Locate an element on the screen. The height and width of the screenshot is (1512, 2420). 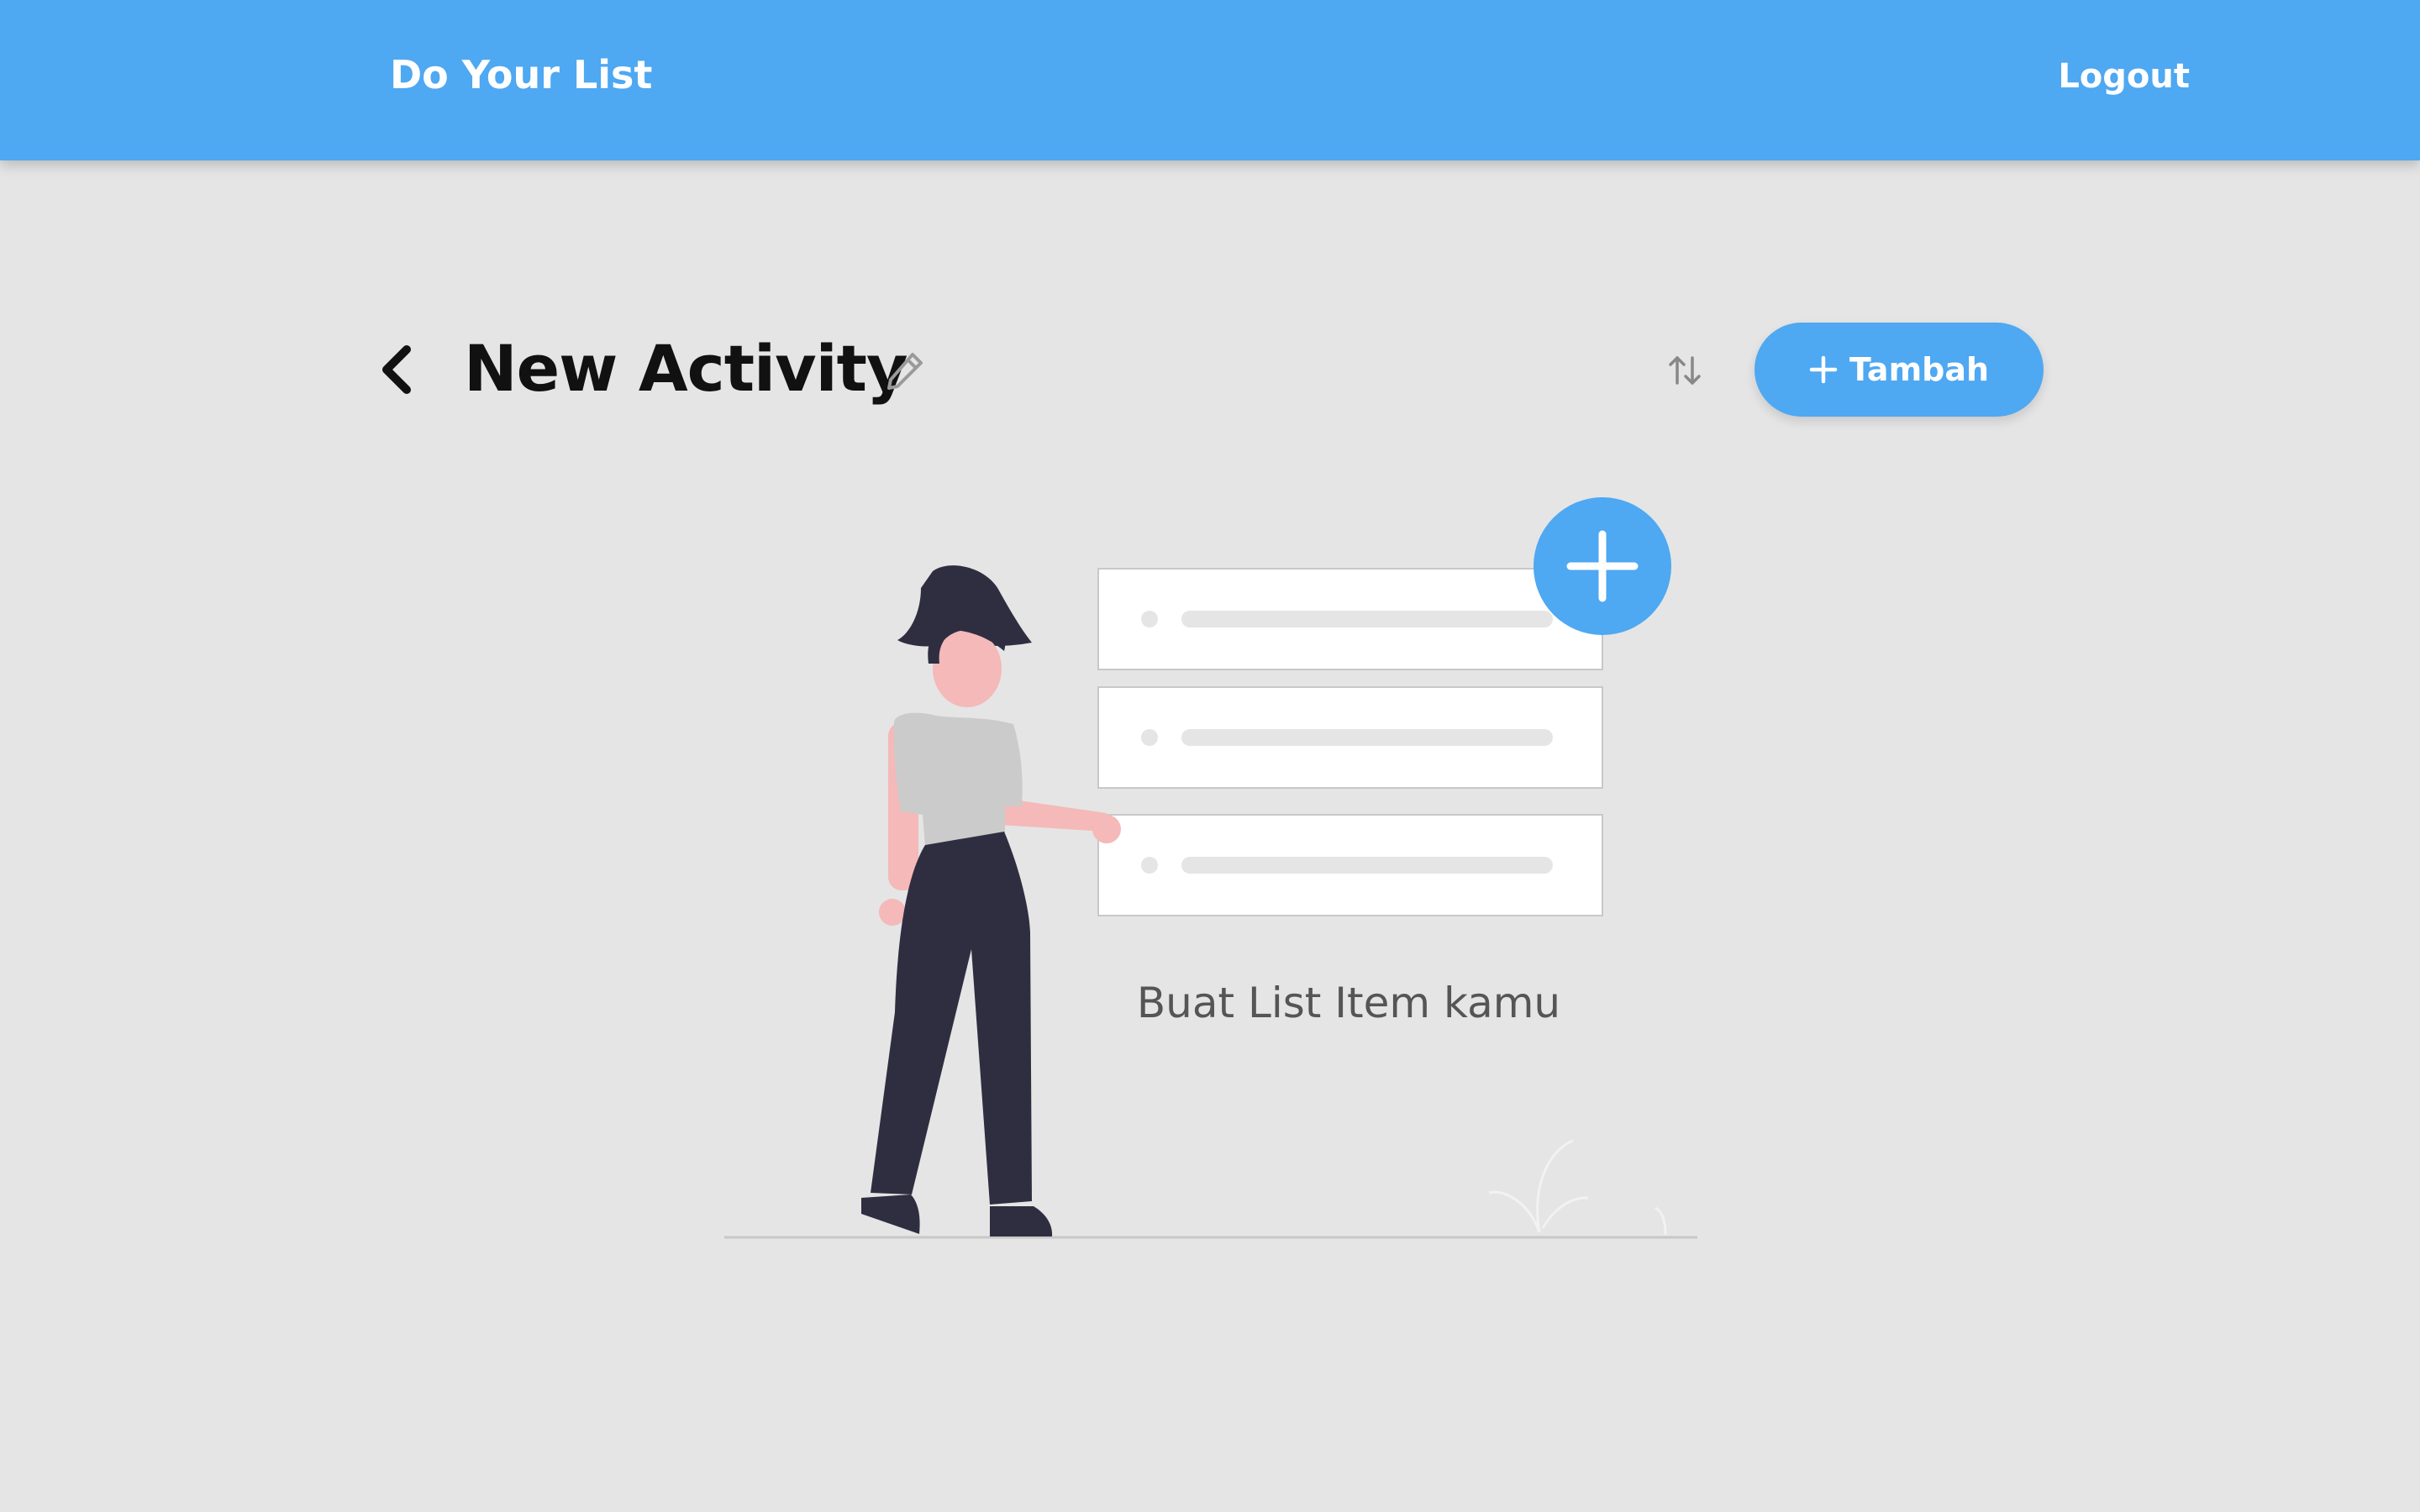
edit-title-button is located at coordinates (905, 370).